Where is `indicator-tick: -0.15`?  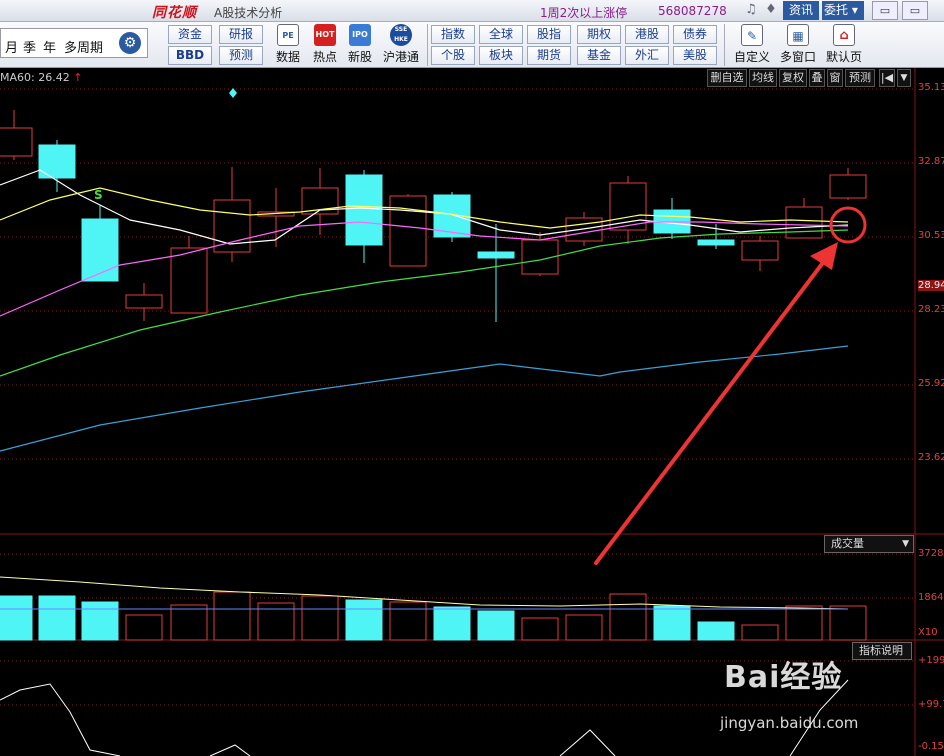 indicator-tick: -0.15 is located at coordinates (931, 746).